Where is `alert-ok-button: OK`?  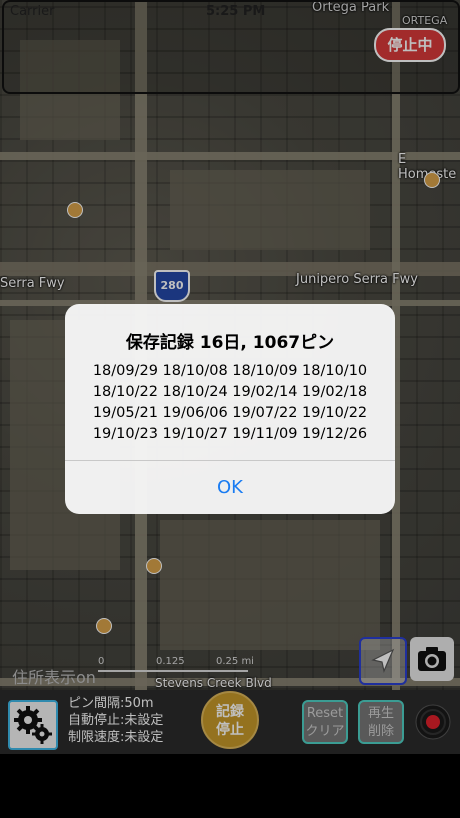
alert-ok-button: OK is located at coordinates (230, 487).